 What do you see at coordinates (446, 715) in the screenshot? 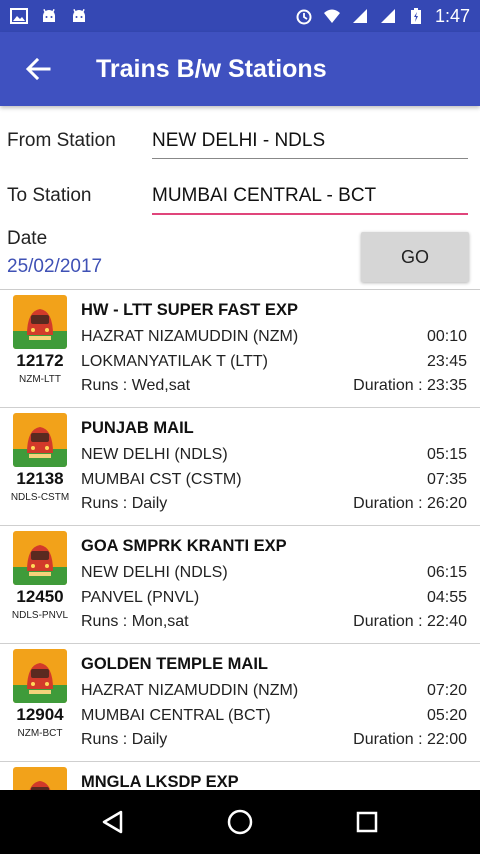
I see `arrival-time: 05:20` at bounding box center [446, 715].